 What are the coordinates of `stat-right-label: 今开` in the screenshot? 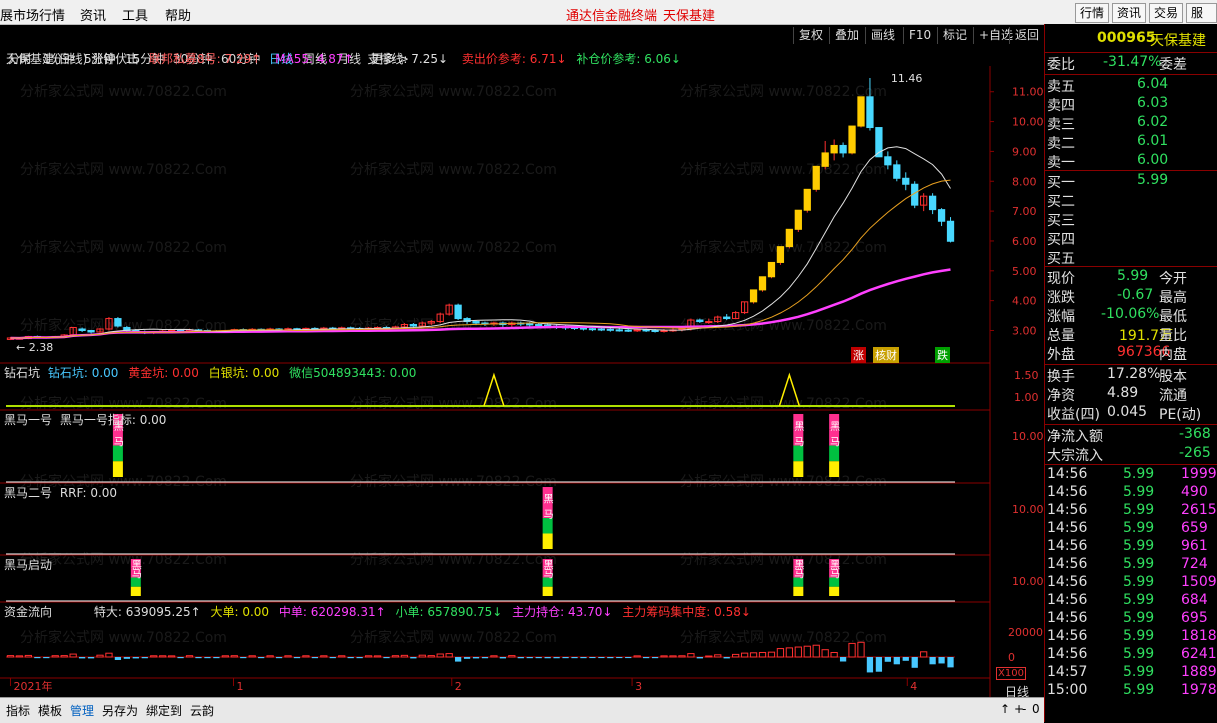 It's located at (1173, 279).